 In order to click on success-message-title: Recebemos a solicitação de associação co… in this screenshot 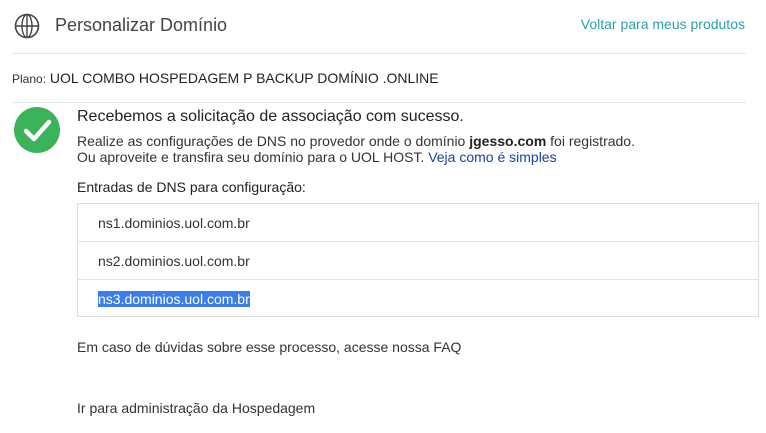, I will do `click(270, 116)`.